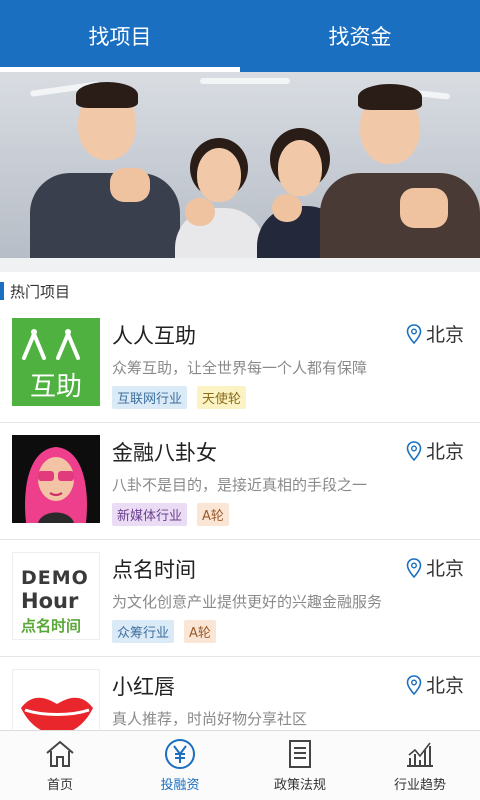 The width and height of the screenshot is (480, 800). What do you see at coordinates (164, 453) in the screenshot?
I see `project-name: 金融八卦女` at bounding box center [164, 453].